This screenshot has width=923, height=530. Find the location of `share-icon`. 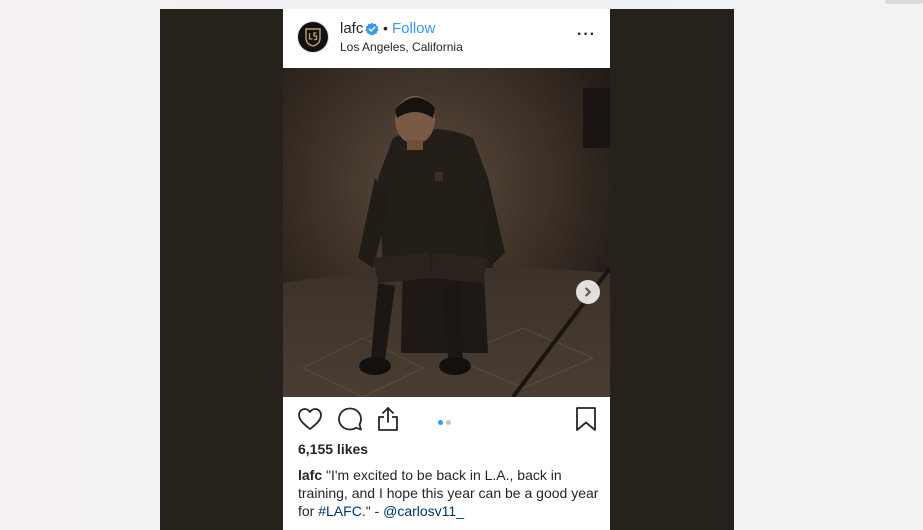

share-icon is located at coordinates (388, 419).